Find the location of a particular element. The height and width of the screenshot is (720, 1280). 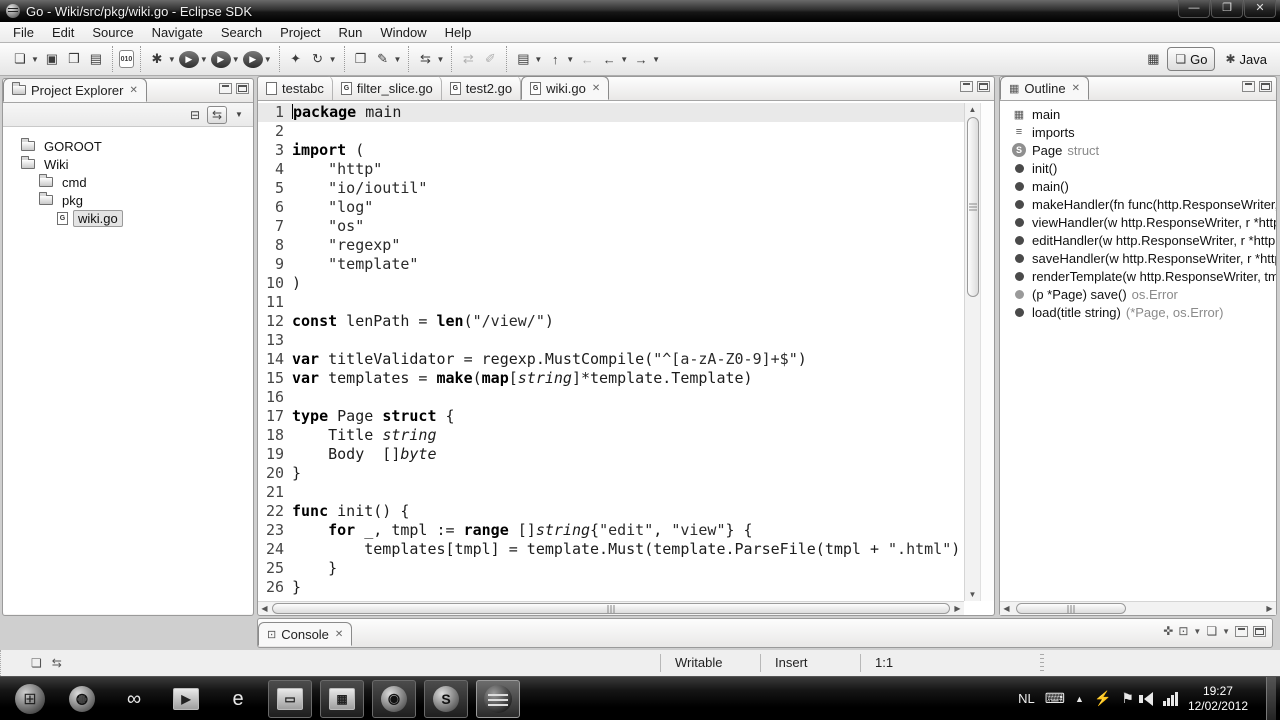

scroll-left-icon: ◀ is located at coordinates (264, 608).